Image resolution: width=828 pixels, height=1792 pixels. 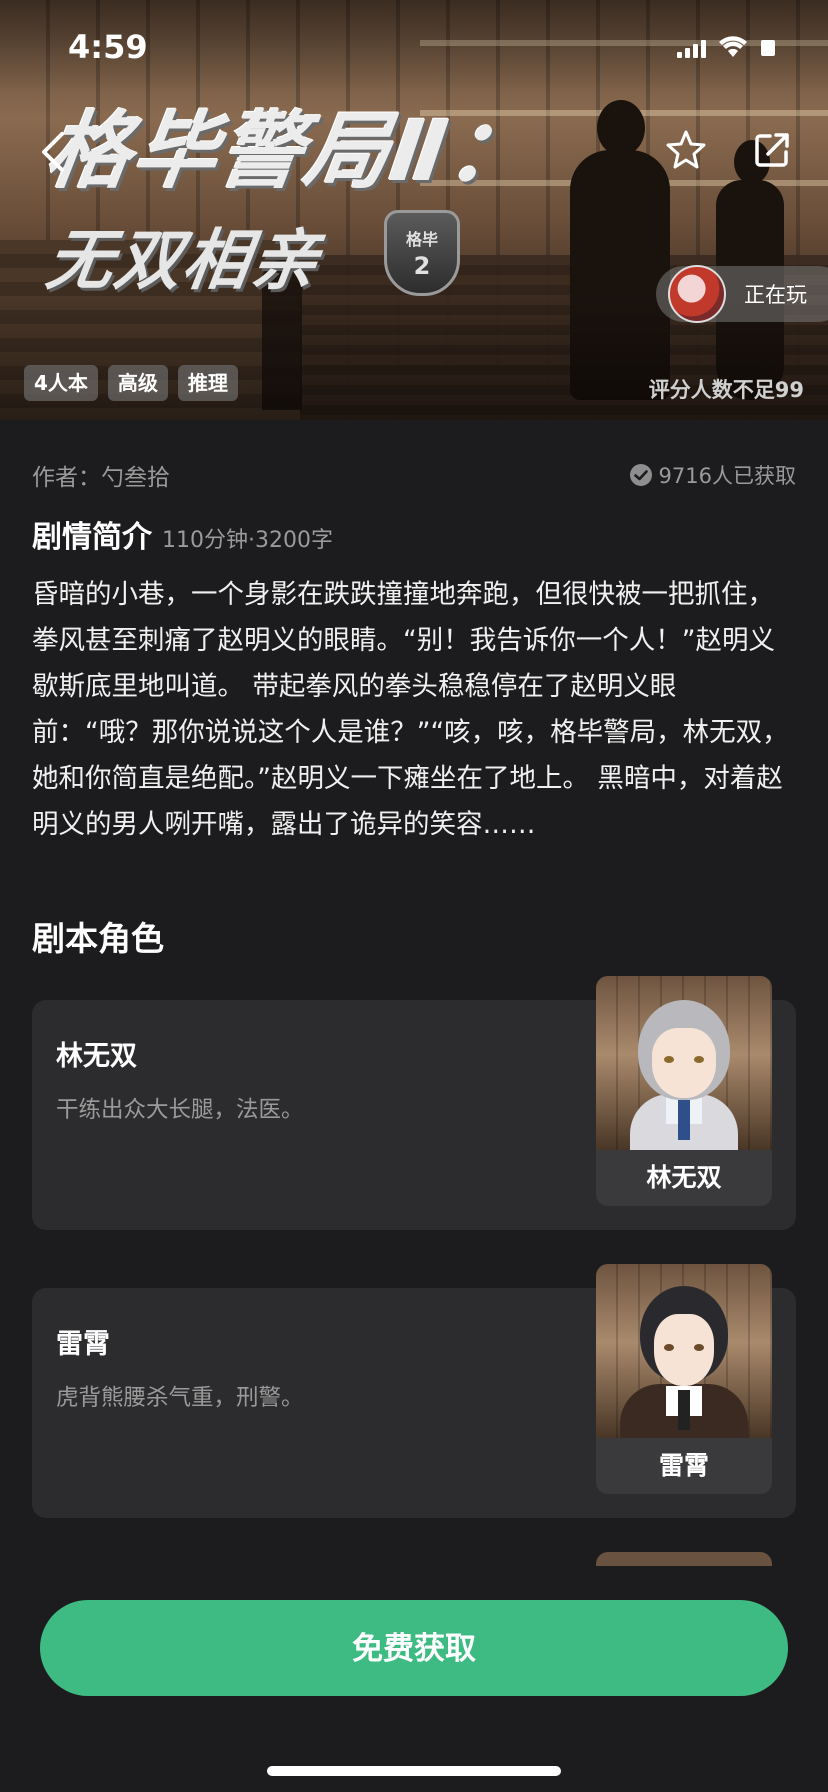 What do you see at coordinates (768, 48) in the screenshot?
I see `battery-icon` at bounding box center [768, 48].